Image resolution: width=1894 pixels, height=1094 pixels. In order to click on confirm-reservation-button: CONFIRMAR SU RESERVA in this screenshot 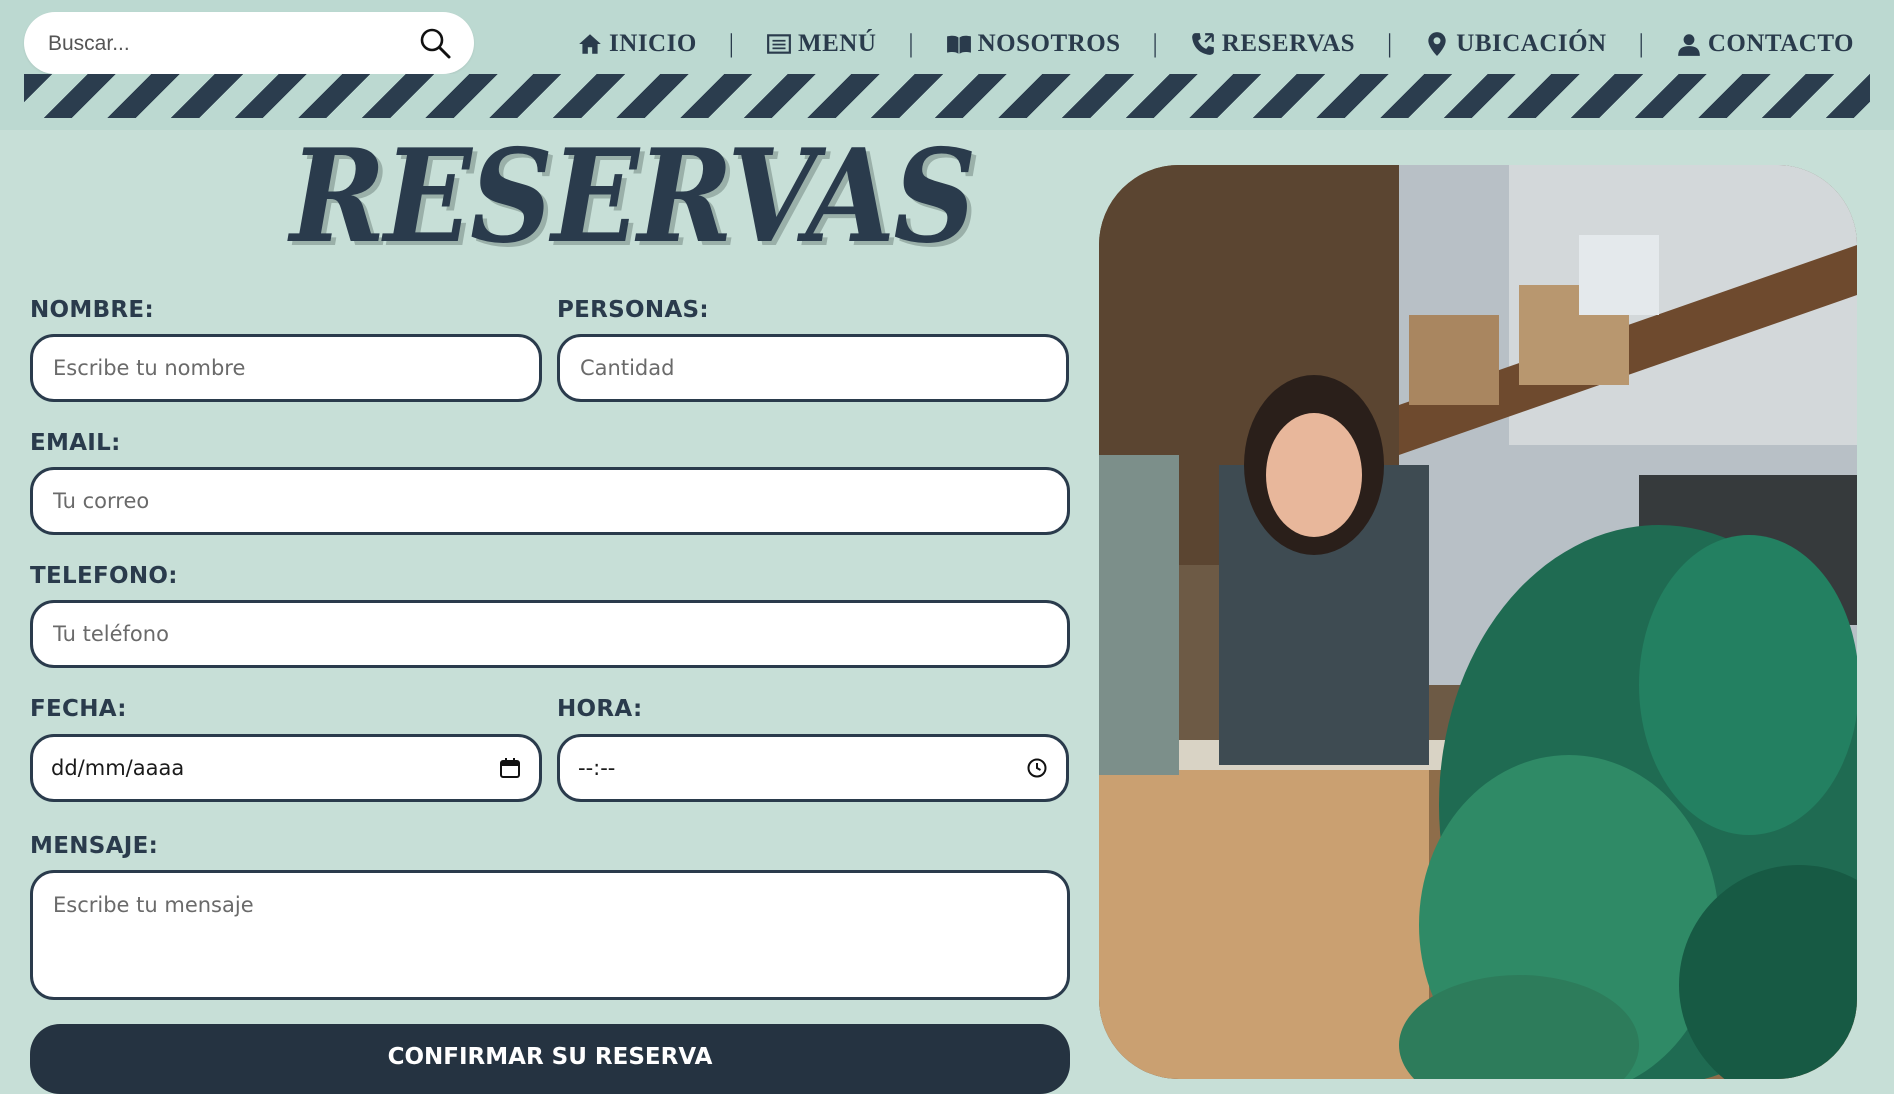, I will do `click(550, 1059)`.